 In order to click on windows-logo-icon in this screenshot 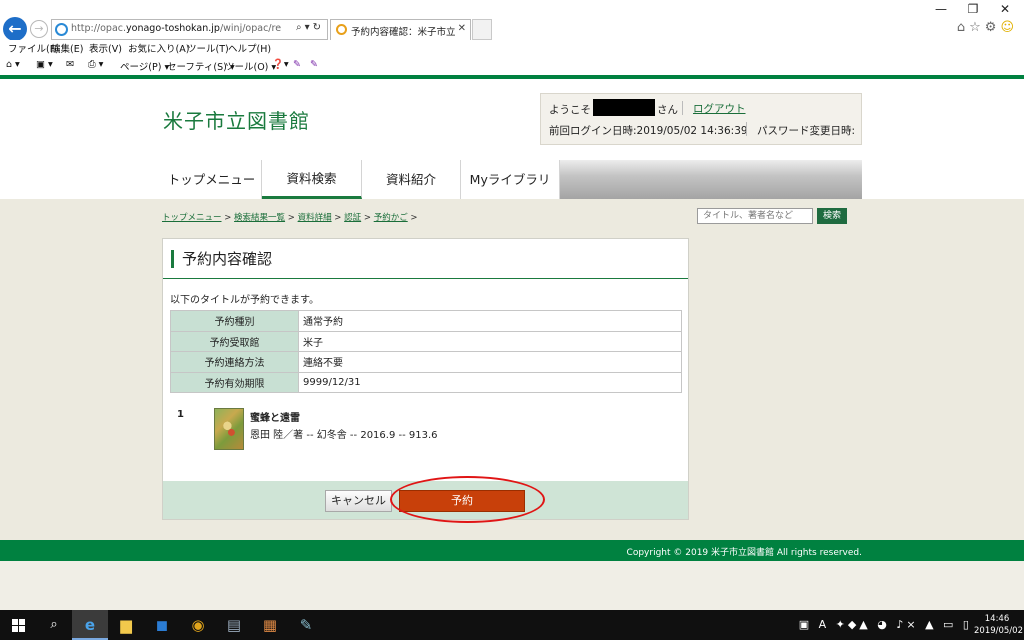, I will do `click(18, 625)`.